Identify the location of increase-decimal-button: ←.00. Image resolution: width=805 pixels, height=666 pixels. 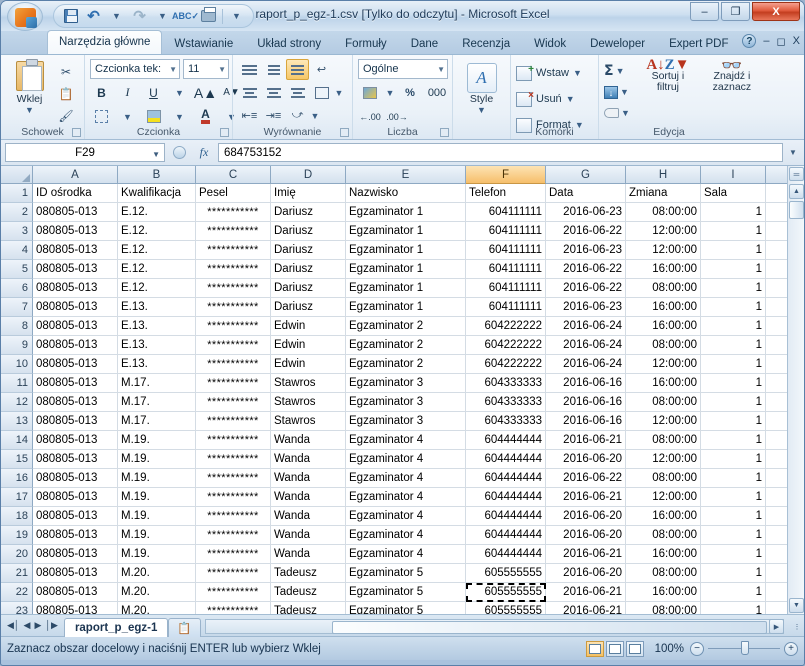
(370, 116).